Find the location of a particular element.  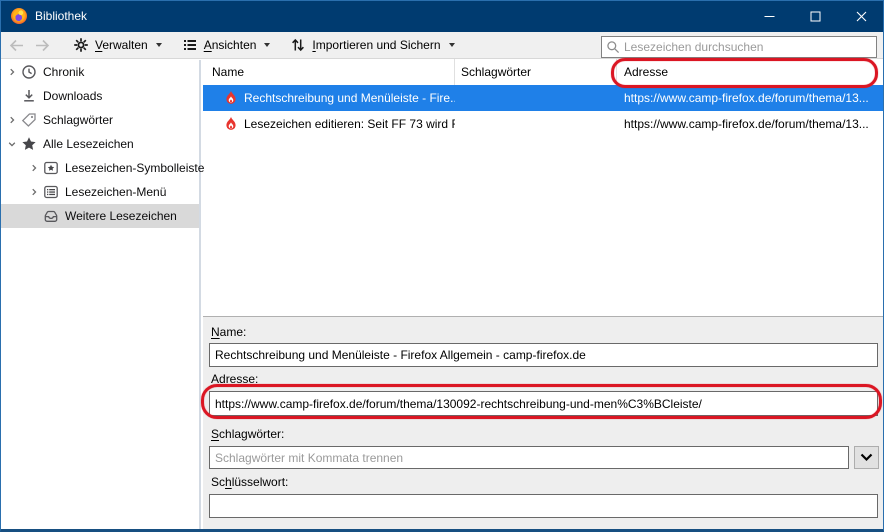

sidebar-item-label: Schlagwörter is located at coordinates (78, 120).